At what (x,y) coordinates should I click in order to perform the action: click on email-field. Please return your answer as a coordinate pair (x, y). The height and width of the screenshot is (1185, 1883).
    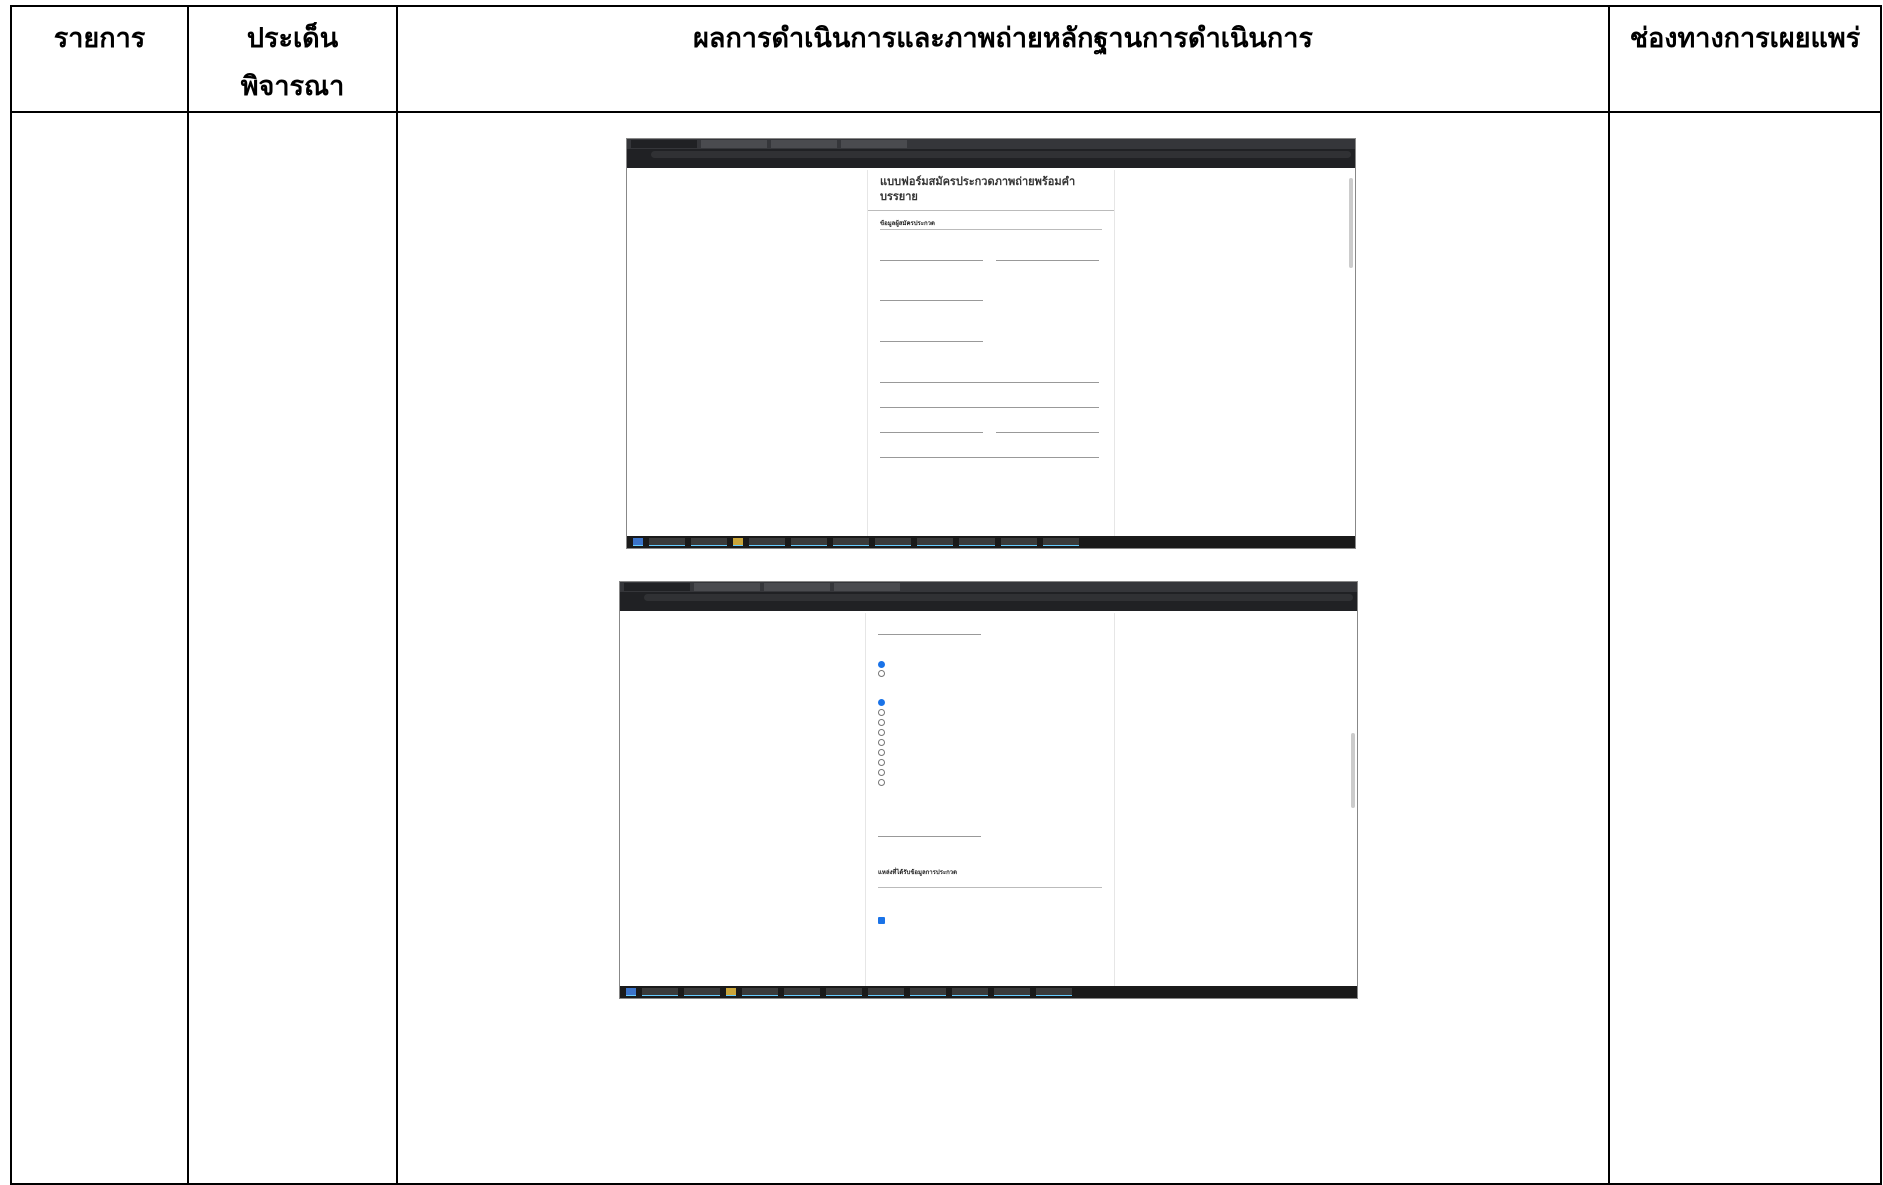
    Looking at the image, I should click on (931, 295).